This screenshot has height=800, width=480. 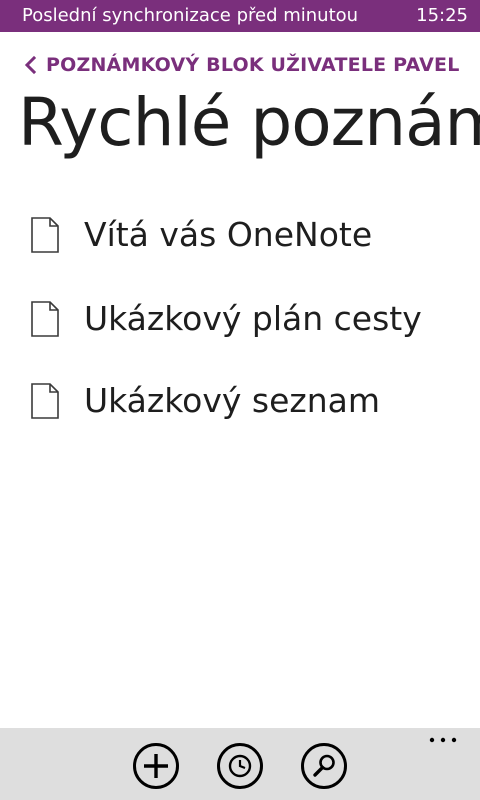 What do you see at coordinates (253, 318) in the screenshot?
I see `note-label: Ukázkový plán cesty` at bounding box center [253, 318].